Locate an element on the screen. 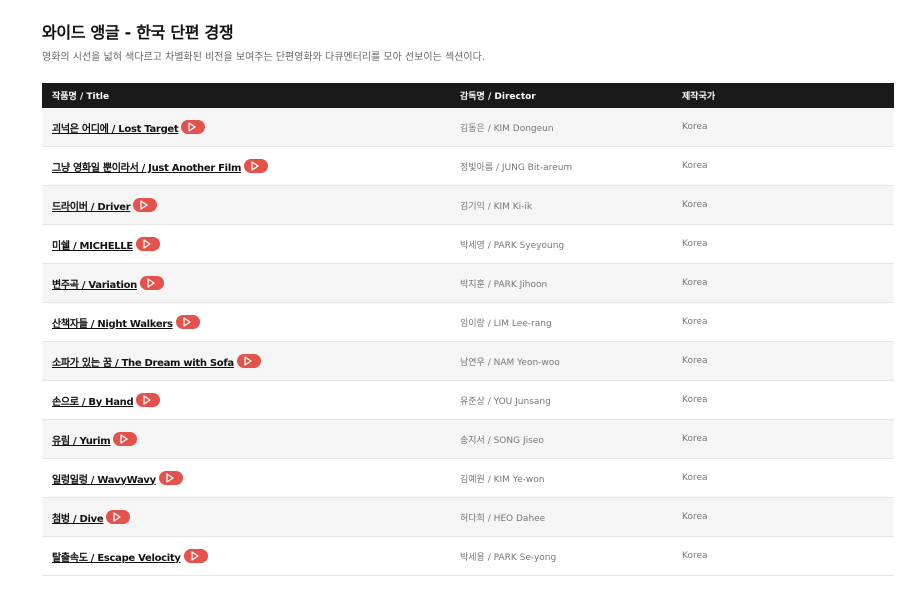 Image resolution: width=920 pixels, height=599 pixels. title-cell: 산책자들 / Night Walkers is located at coordinates (246, 322).